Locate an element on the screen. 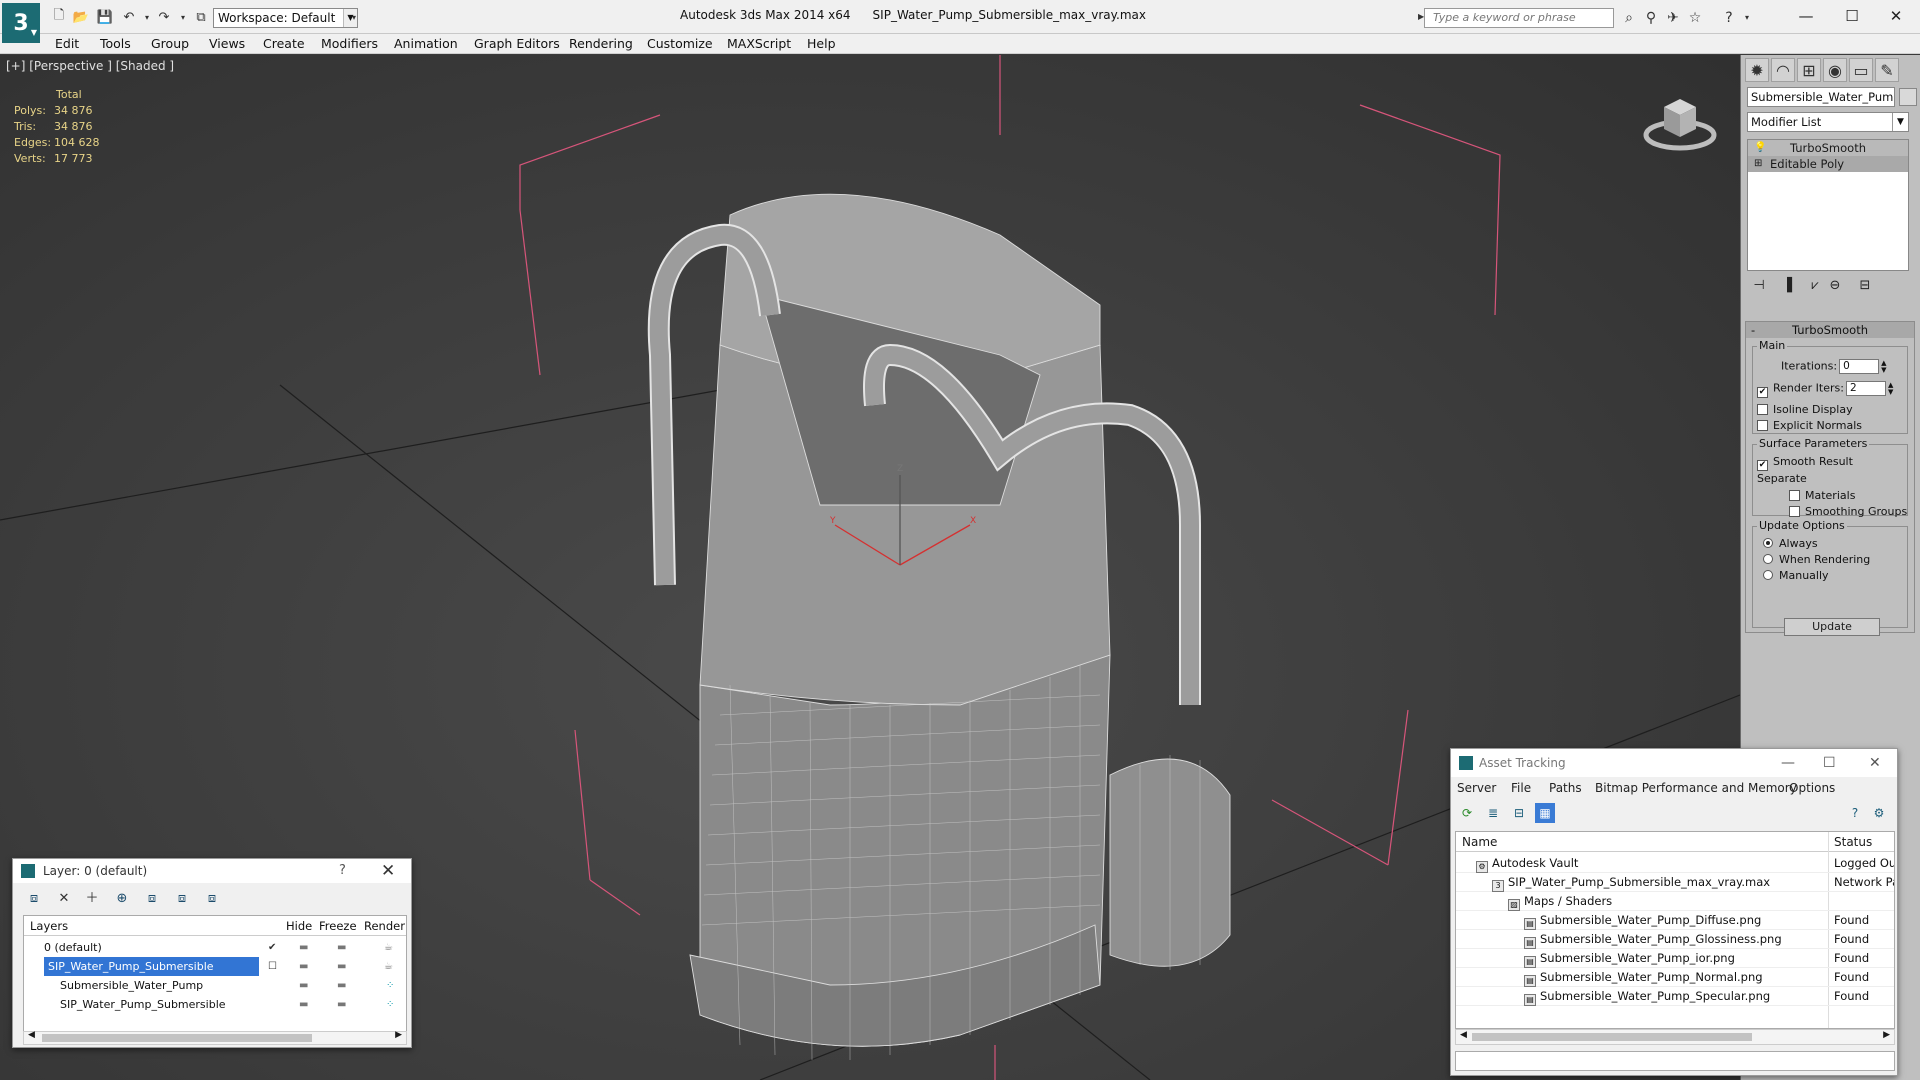 The width and height of the screenshot is (1920, 1080). workspace-dropdown: Workspace: Default ▼ is located at coordinates (285, 18).